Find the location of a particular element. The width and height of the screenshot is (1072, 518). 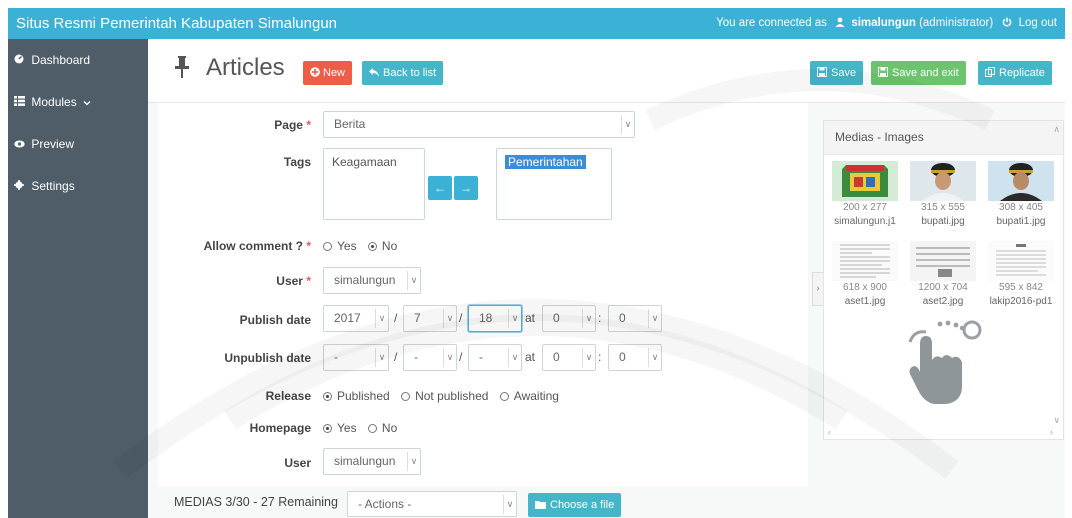

new-button: New is located at coordinates (328, 73).